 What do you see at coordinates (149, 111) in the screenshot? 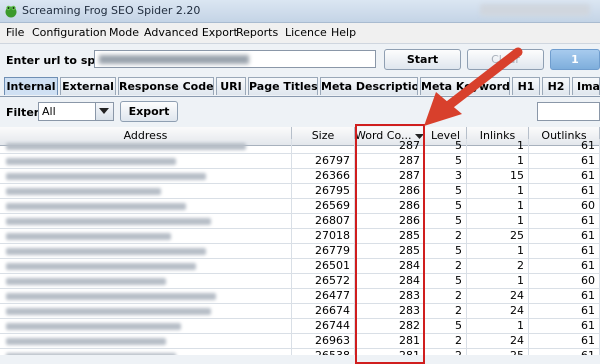
I see `export-button: Export` at bounding box center [149, 111].